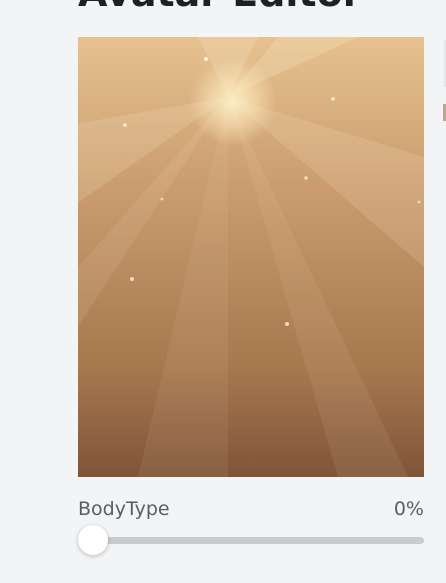  Describe the element at coordinates (233, 102) in the screenshot. I see `sun-glow` at that location.